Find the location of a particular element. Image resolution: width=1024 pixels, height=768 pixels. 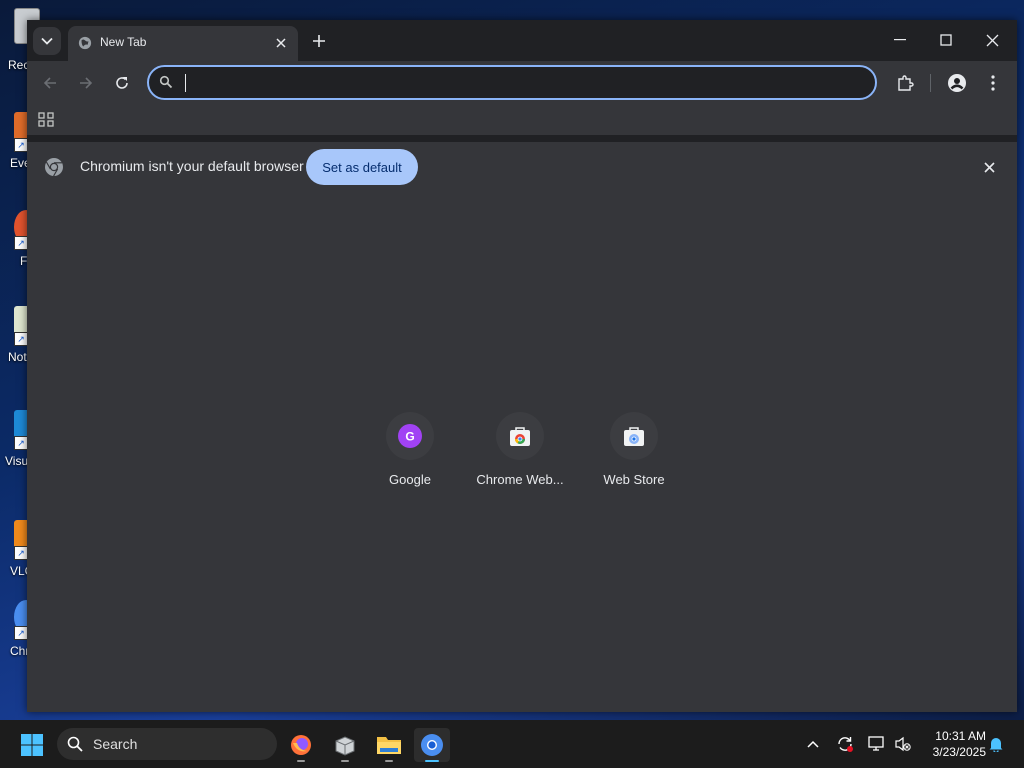

desktop-icon-label: Not is located at coordinates (17, 357).